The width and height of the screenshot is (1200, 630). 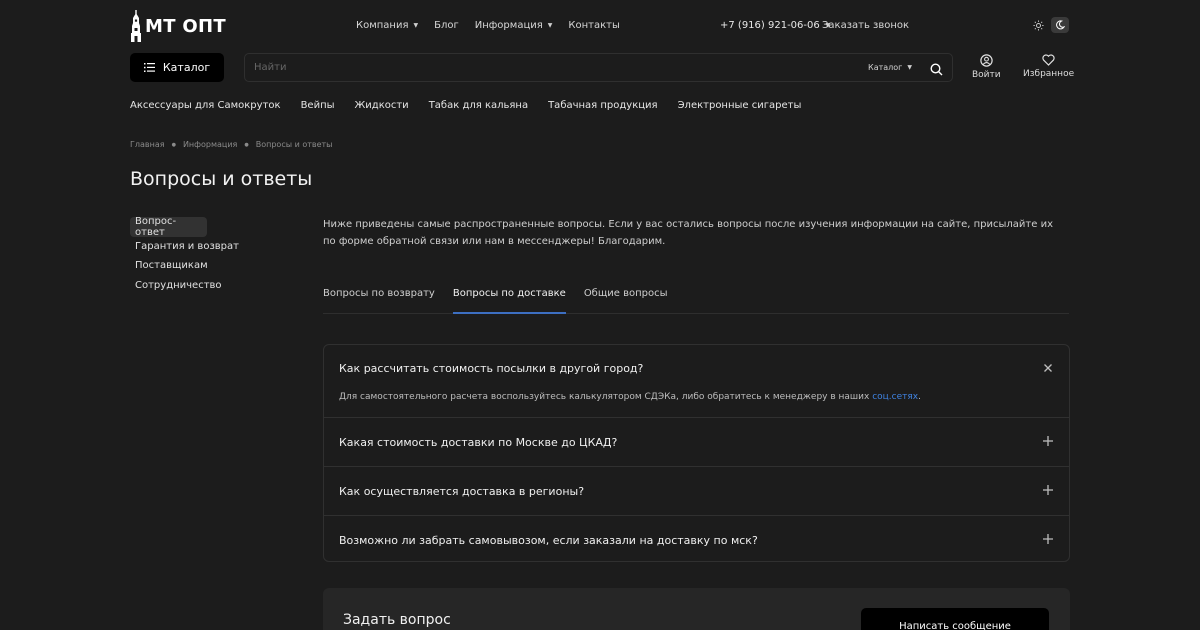 I want to click on tab-general: Общие вопросы, so click(x=626, y=299).